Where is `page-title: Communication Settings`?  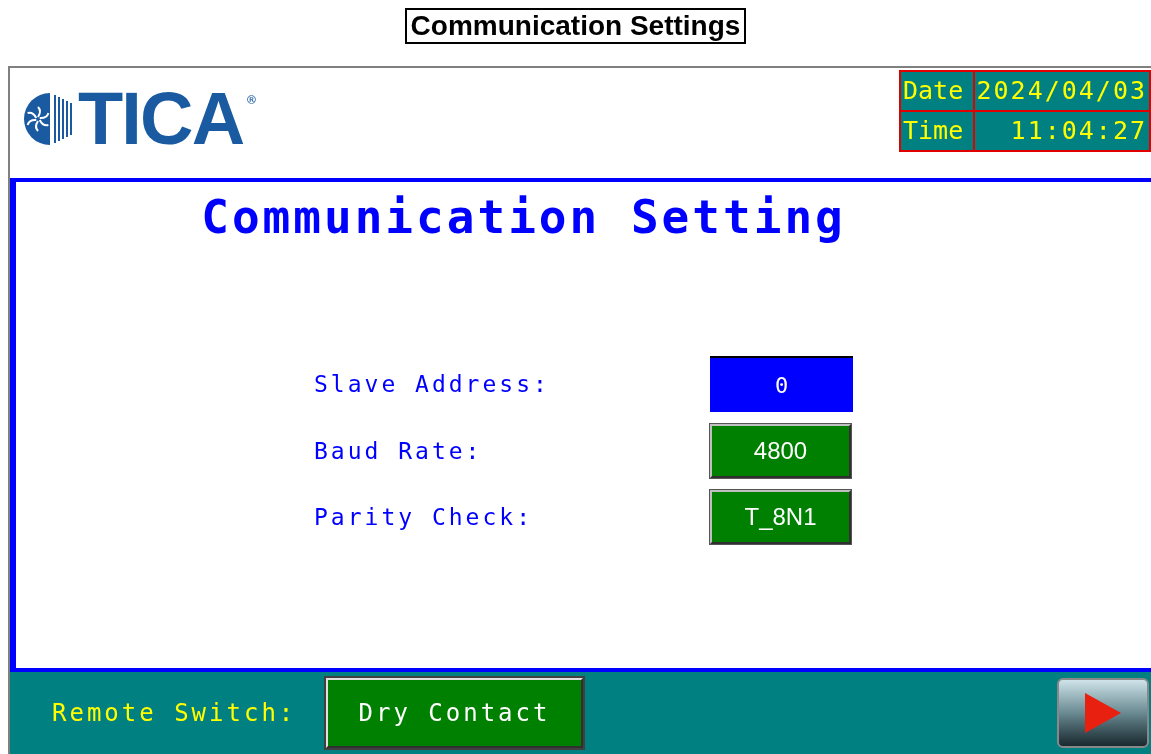
page-title: Communication Settings is located at coordinates (575, 26).